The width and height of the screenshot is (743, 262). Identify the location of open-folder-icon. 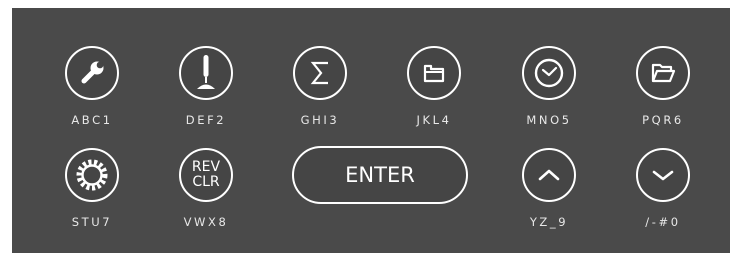
(663, 73).